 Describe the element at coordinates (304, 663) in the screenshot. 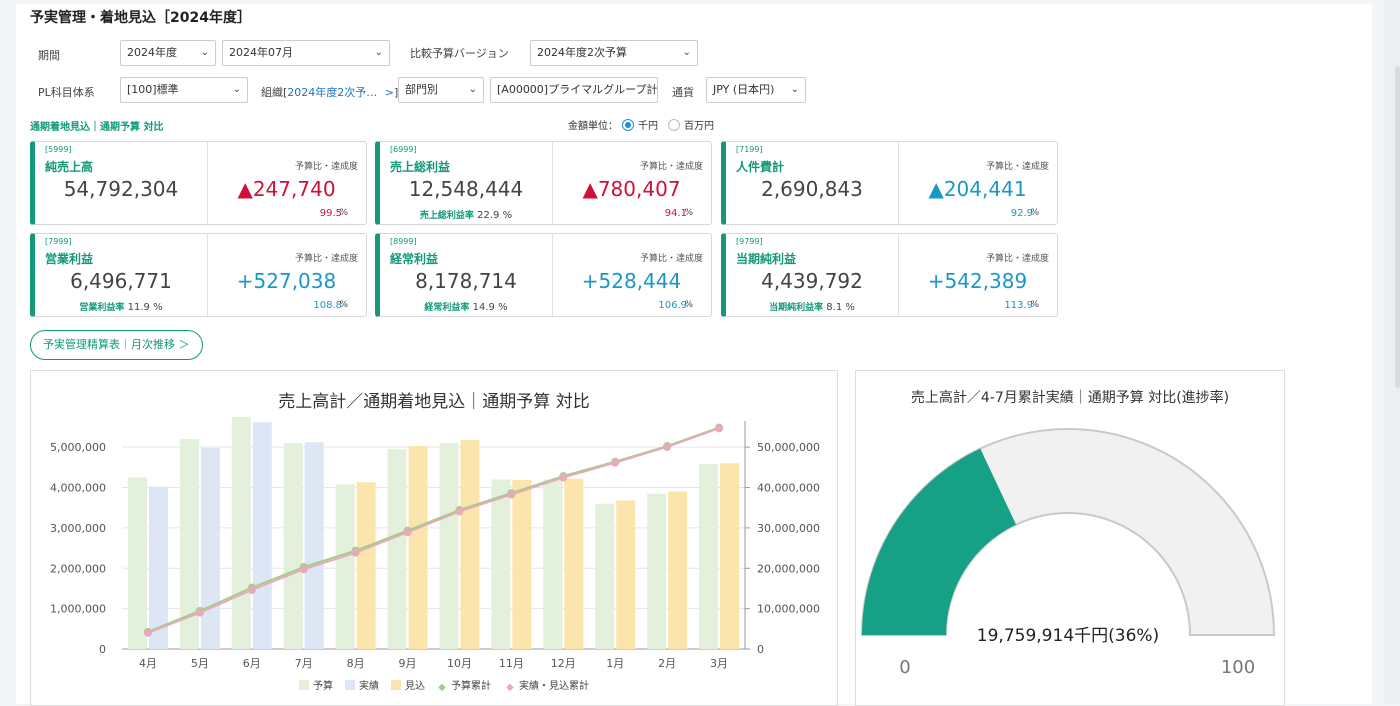

I see `x-tick-label: 7月` at that location.